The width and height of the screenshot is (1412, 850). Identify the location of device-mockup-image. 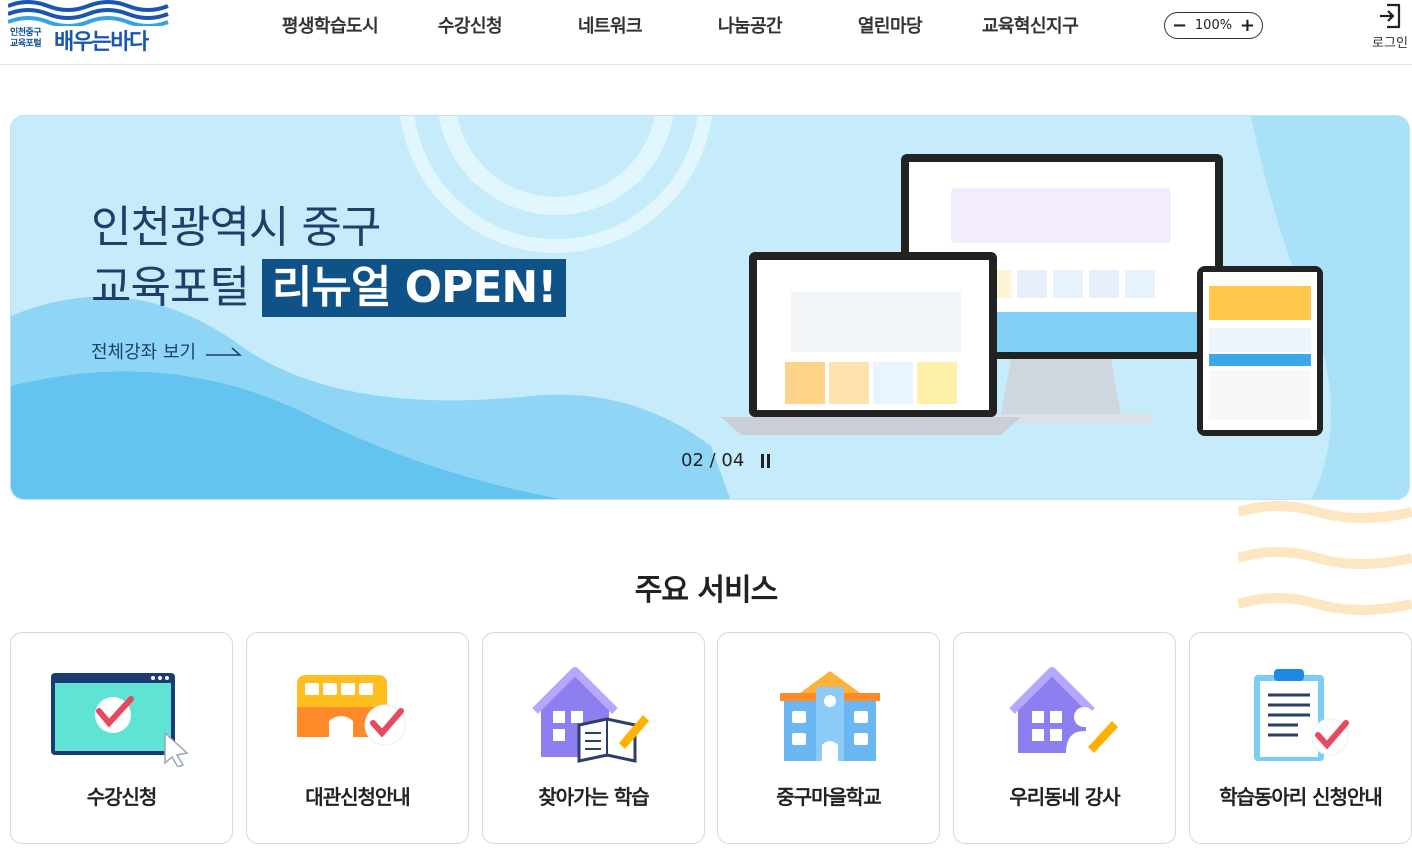
(1022, 295).